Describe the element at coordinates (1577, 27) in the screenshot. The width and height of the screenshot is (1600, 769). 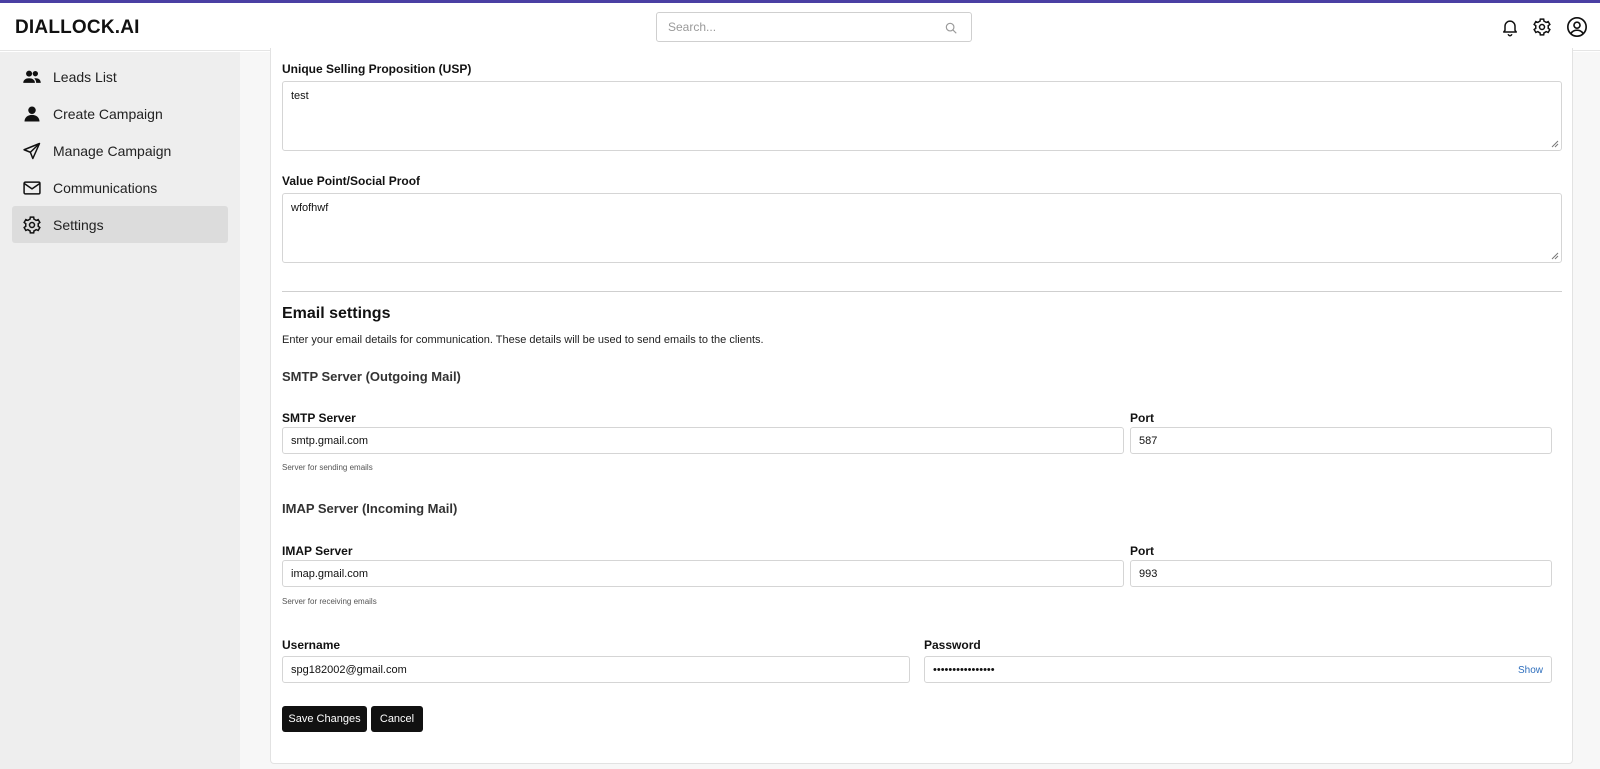
I see `user-circle-icon` at that location.